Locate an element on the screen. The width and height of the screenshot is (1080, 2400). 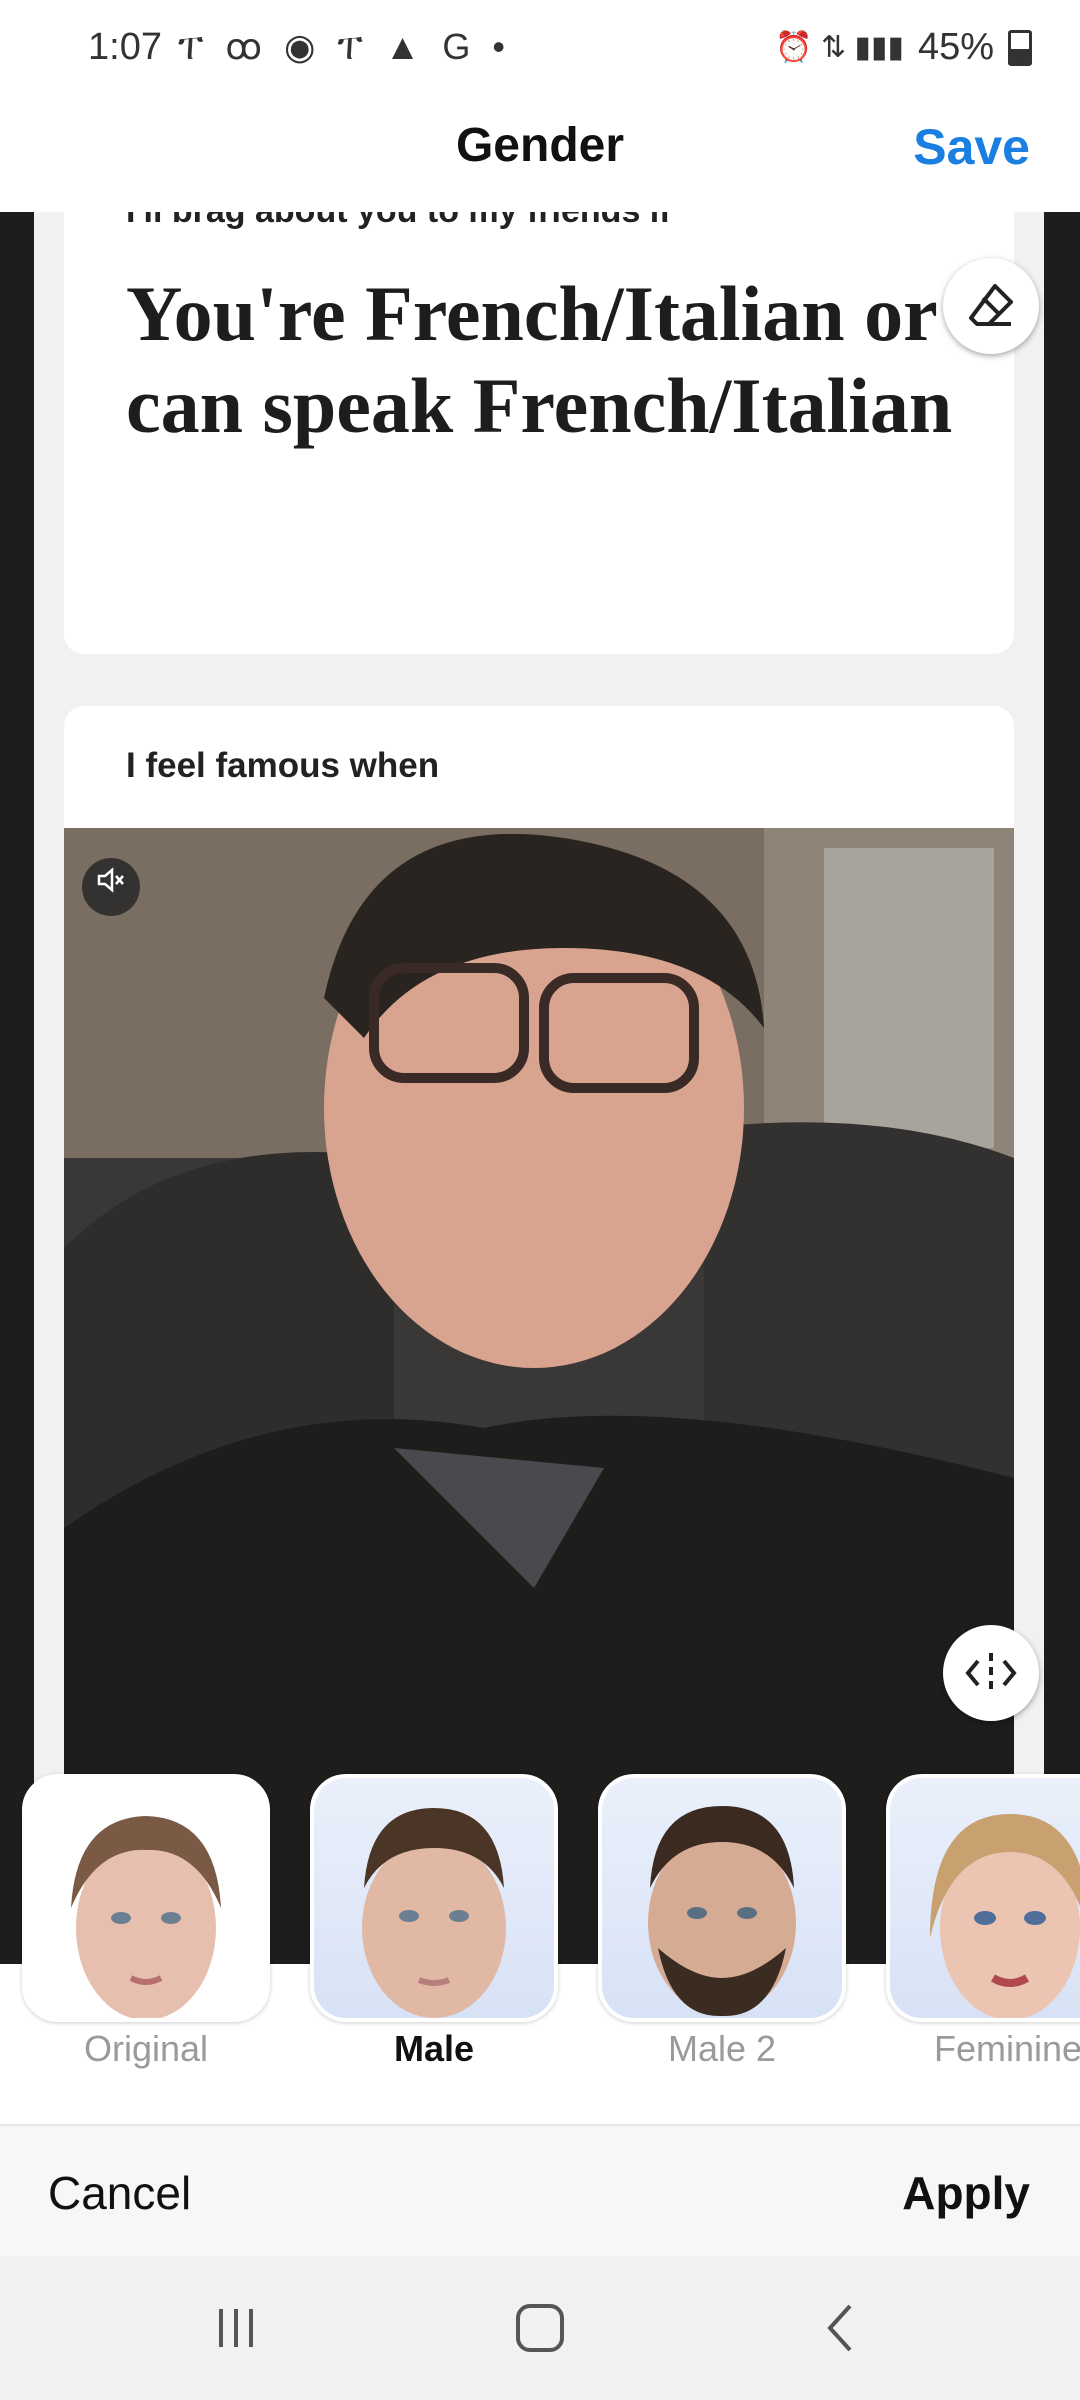
battery-icon is located at coordinates (1020, 47).